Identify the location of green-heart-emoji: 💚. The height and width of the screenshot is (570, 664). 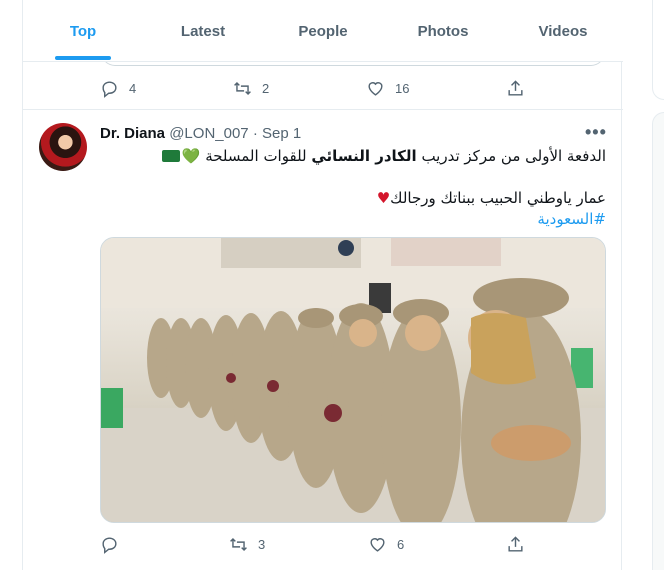
(191, 156).